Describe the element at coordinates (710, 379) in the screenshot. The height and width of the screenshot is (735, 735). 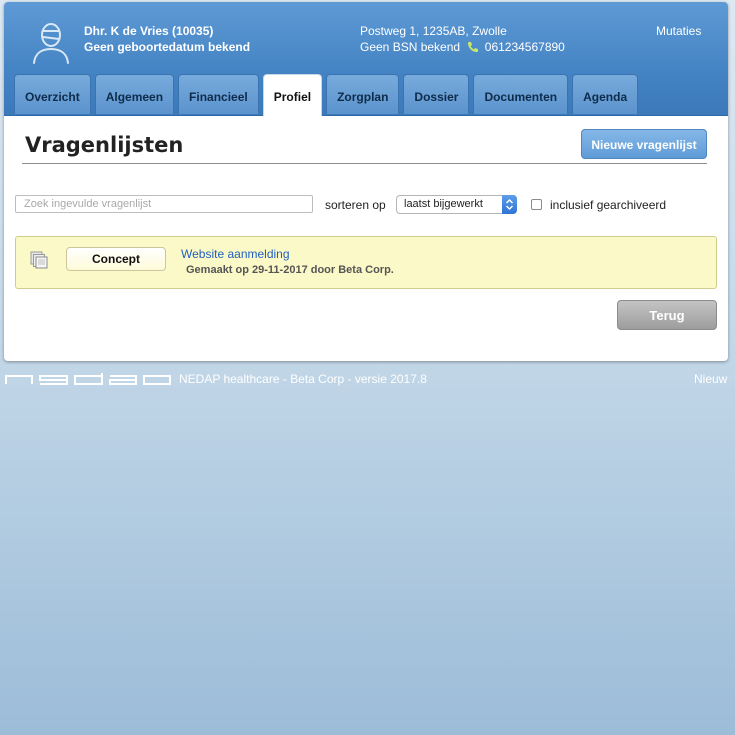
I see `footer-new-link: Nieuw` at that location.